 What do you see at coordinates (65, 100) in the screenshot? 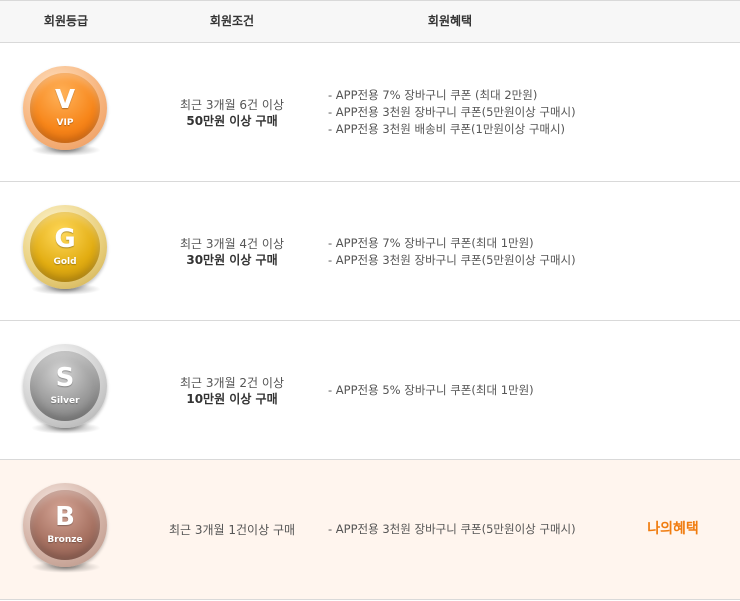
I see `badge-letter: V` at bounding box center [65, 100].